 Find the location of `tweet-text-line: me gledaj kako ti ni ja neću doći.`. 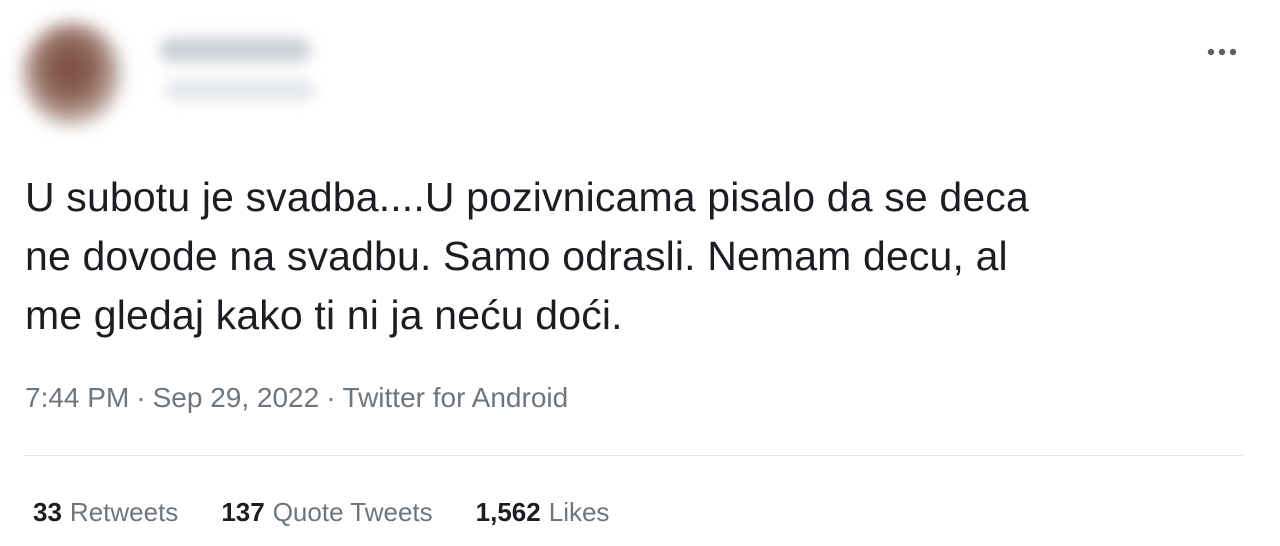

tweet-text-line: me gledaj kako ti ni ja neću doći. is located at coordinates (324, 315).